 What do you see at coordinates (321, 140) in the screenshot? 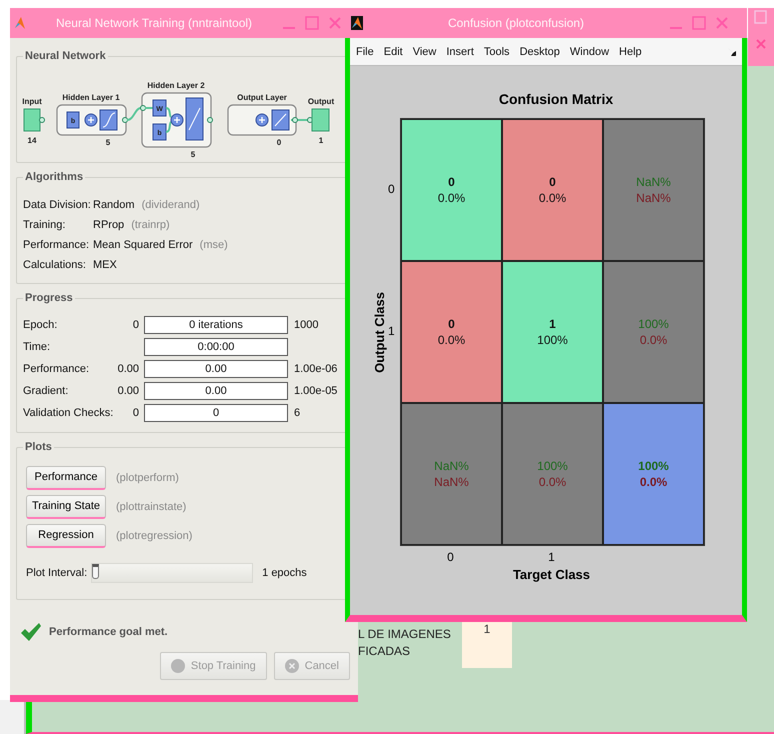
I see `output-size: 1` at bounding box center [321, 140].